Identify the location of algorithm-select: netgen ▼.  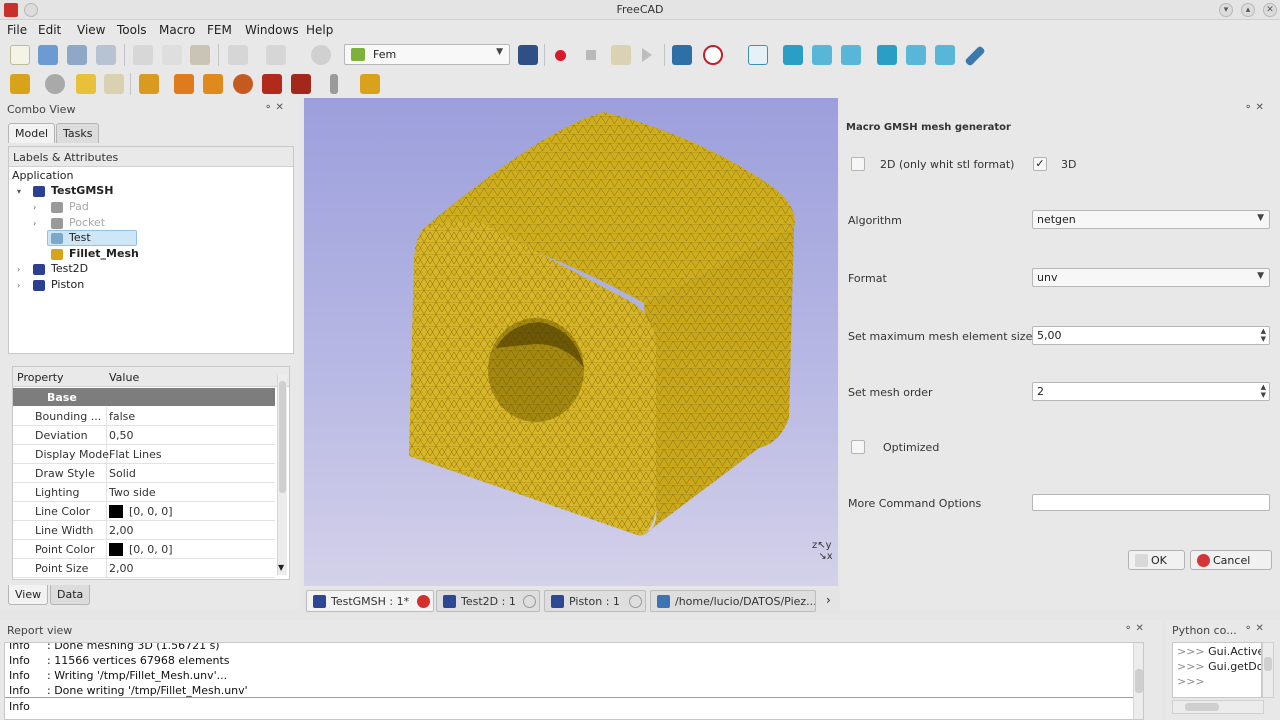
(1151, 219).